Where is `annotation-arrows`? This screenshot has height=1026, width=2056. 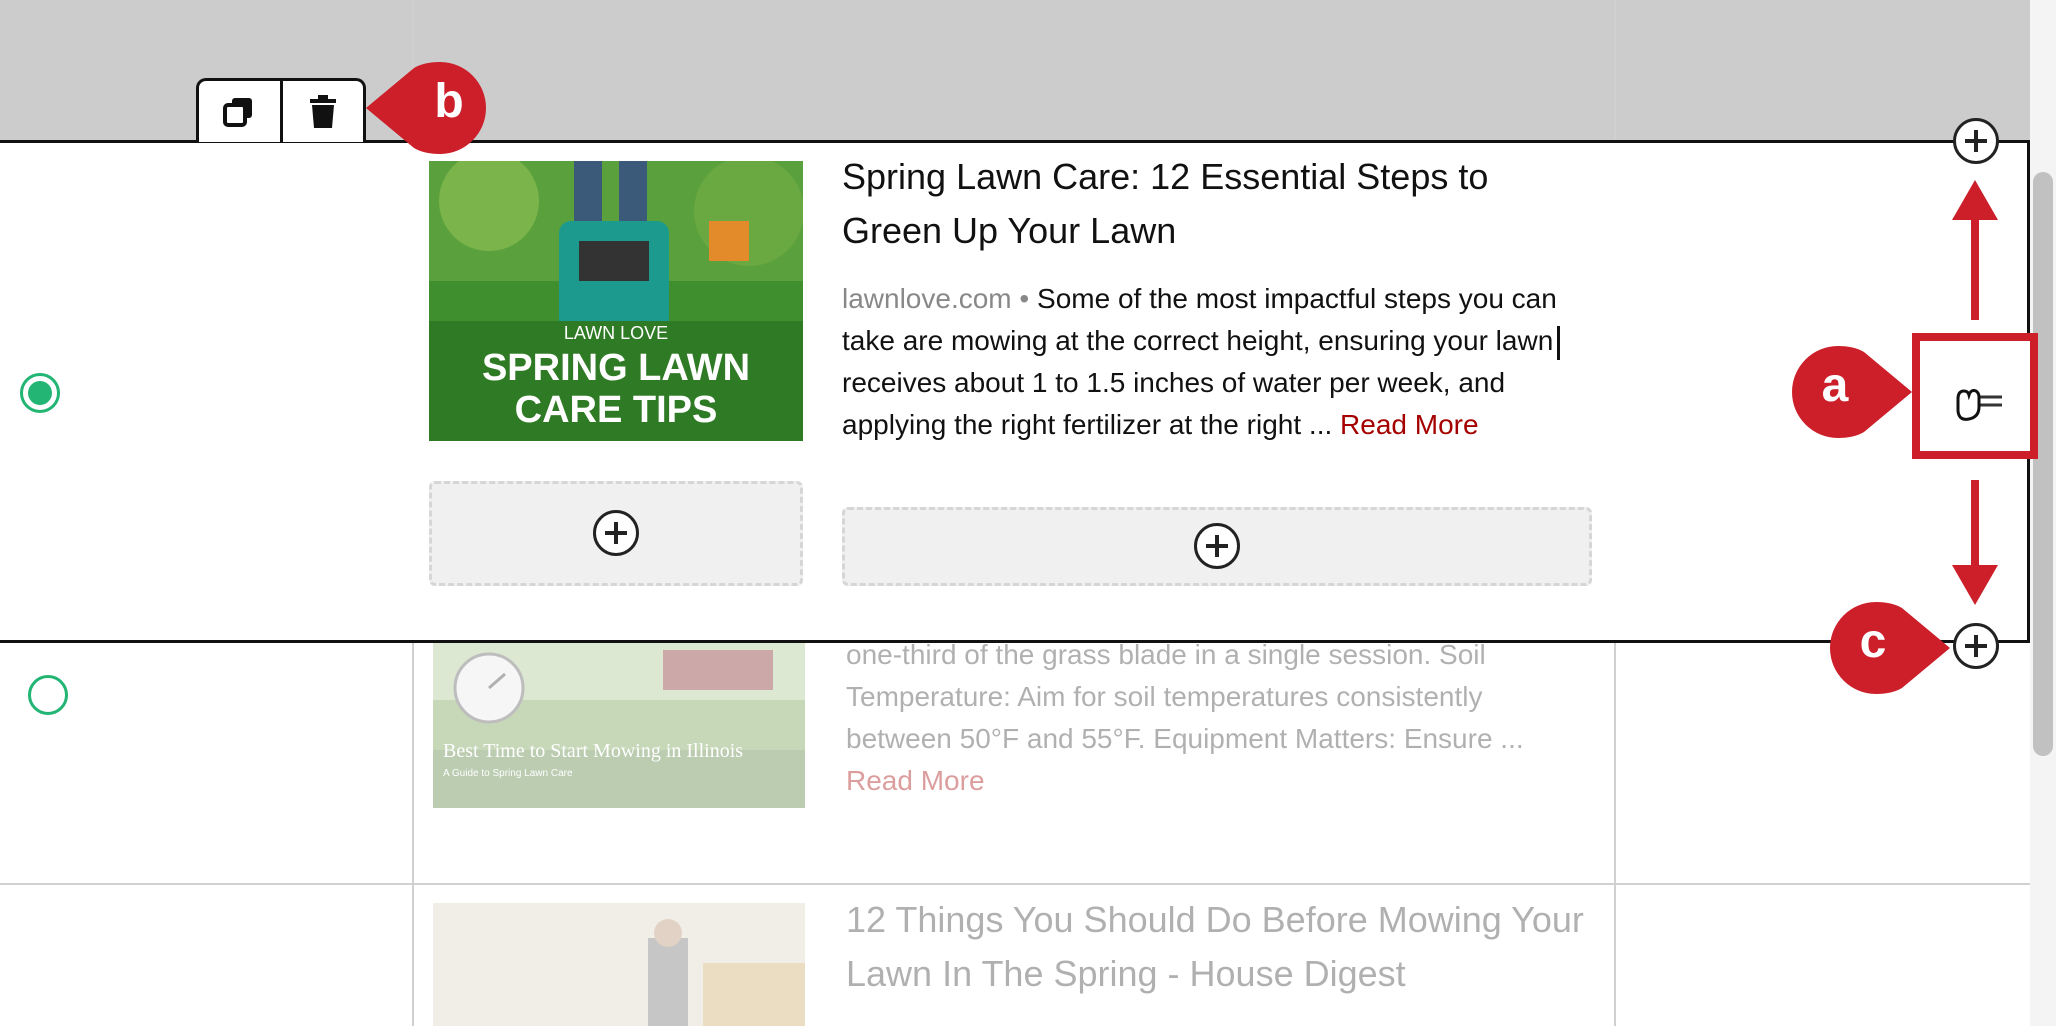
annotation-arrows is located at coordinates (1975, 392).